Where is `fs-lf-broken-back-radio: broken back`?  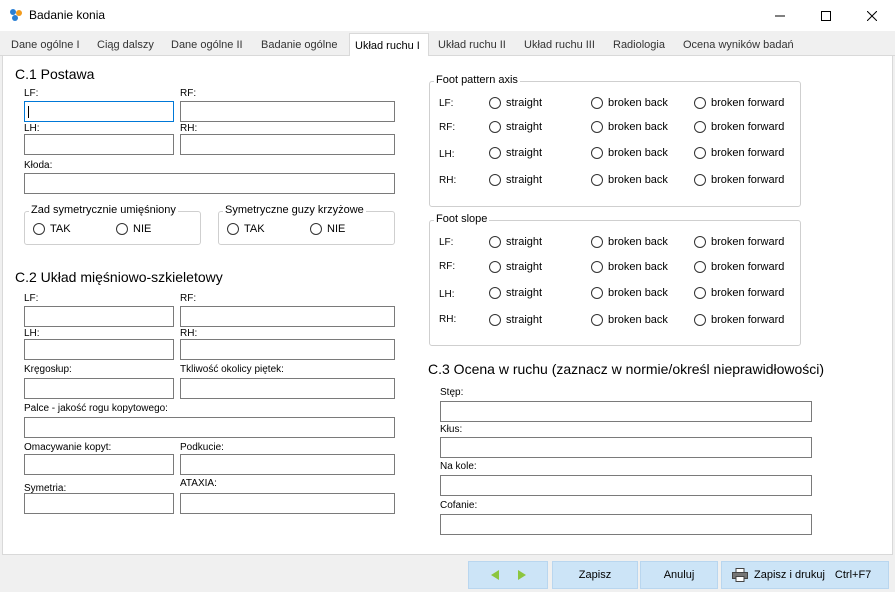
fs-lf-broken-back-radio: broken back is located at coordinates (629, 242).